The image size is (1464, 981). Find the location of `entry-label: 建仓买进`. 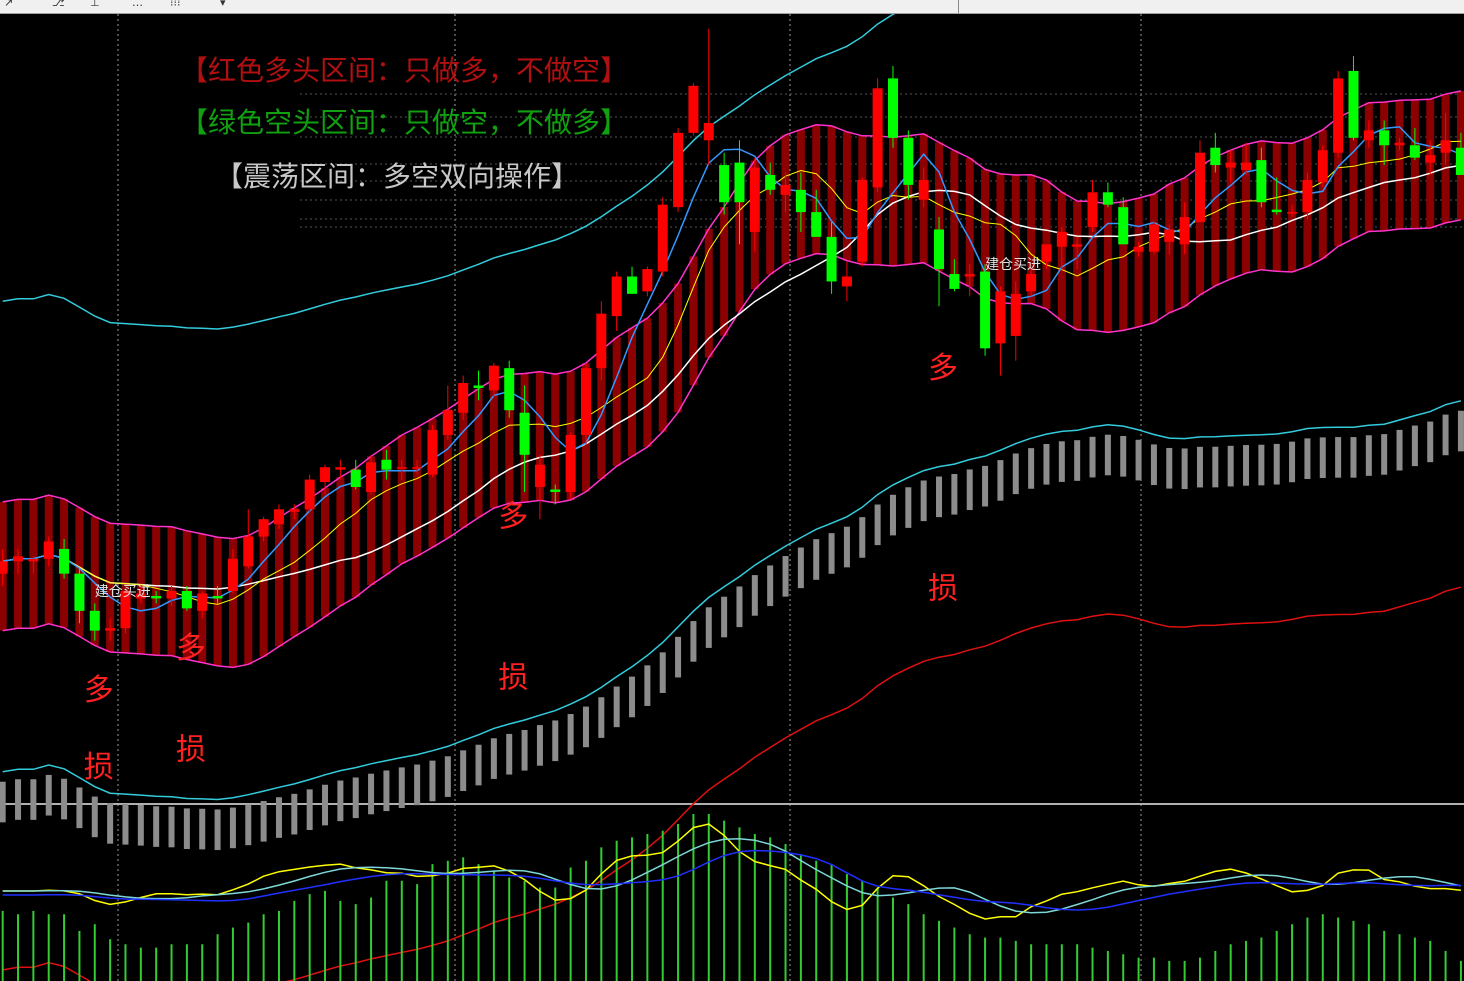

entry-label: 建仓买进 is located at coordinates (123, 592).